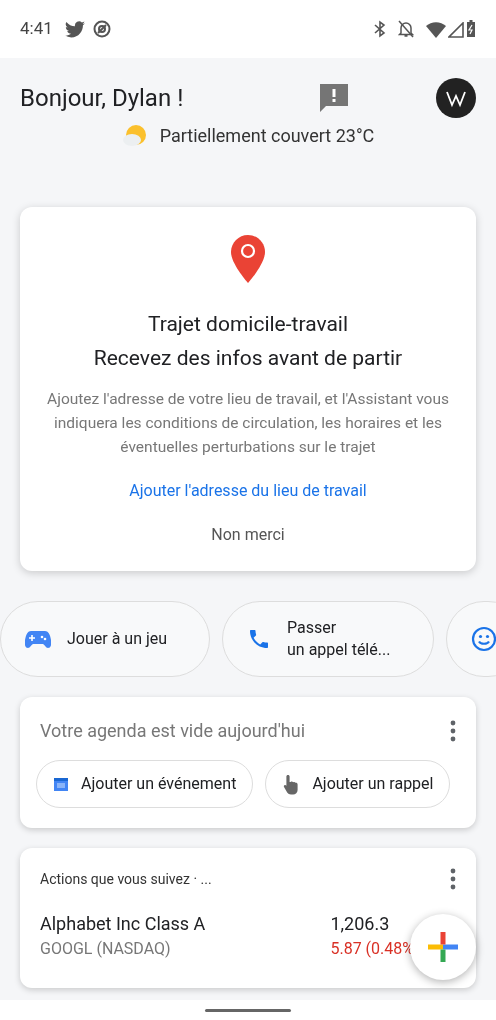 The image size is (496, 1020). Describe the element at coordinates (61, 784) in the screenshot. I see `calendar-icon` at that location.